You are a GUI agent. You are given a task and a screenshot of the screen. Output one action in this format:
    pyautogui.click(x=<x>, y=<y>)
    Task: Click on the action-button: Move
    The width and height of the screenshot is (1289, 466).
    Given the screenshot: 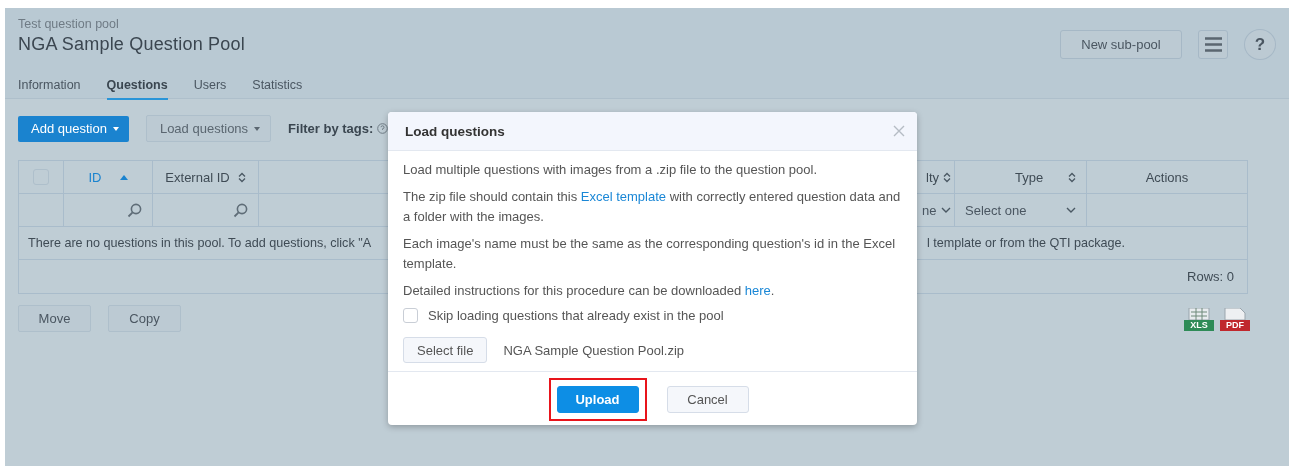 What is the action you would take?
    pyautogui.click(x=54, y=318)
    